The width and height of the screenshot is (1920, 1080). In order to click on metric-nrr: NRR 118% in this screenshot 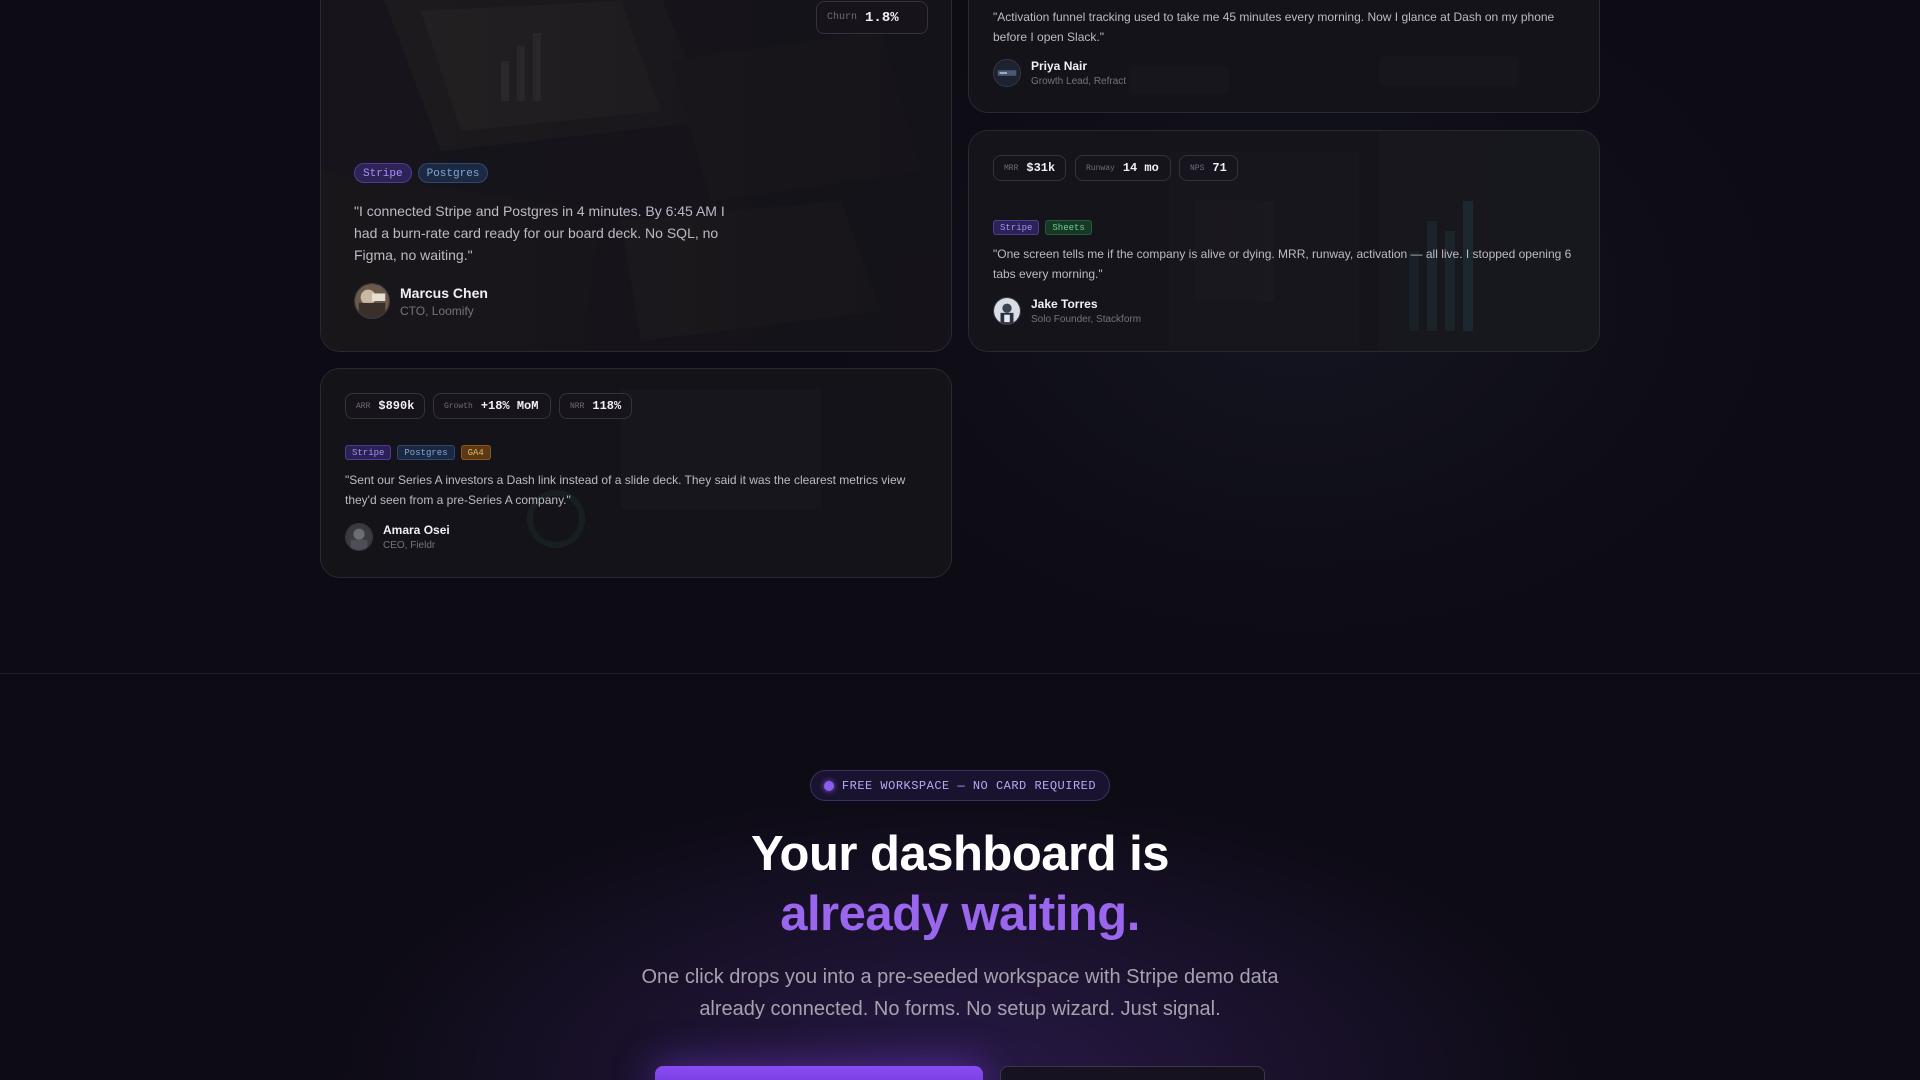, I will do `click(595, 406)`.